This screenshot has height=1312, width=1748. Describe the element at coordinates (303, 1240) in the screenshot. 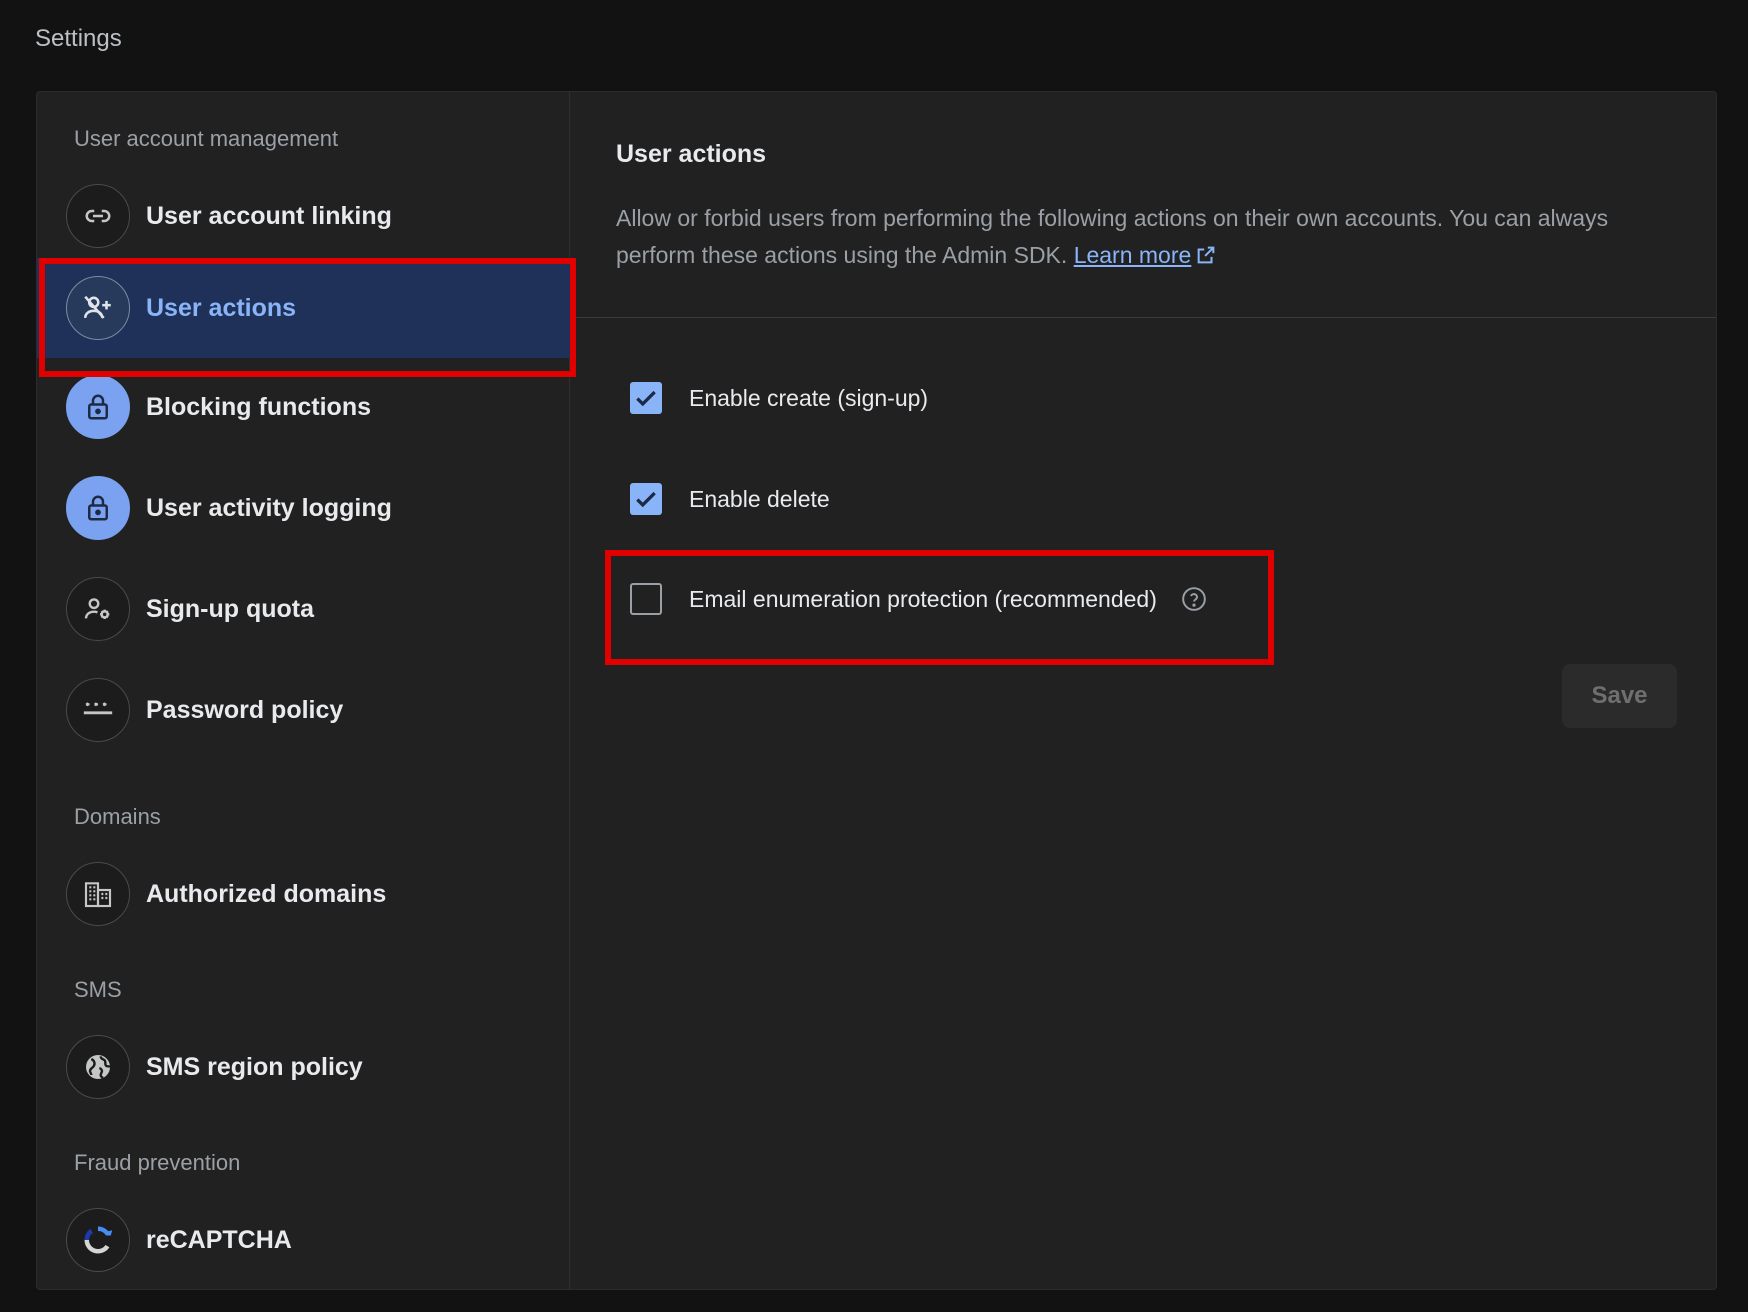

I see `sidebar-item-recaptcha: reCAPTCHA` at that location.